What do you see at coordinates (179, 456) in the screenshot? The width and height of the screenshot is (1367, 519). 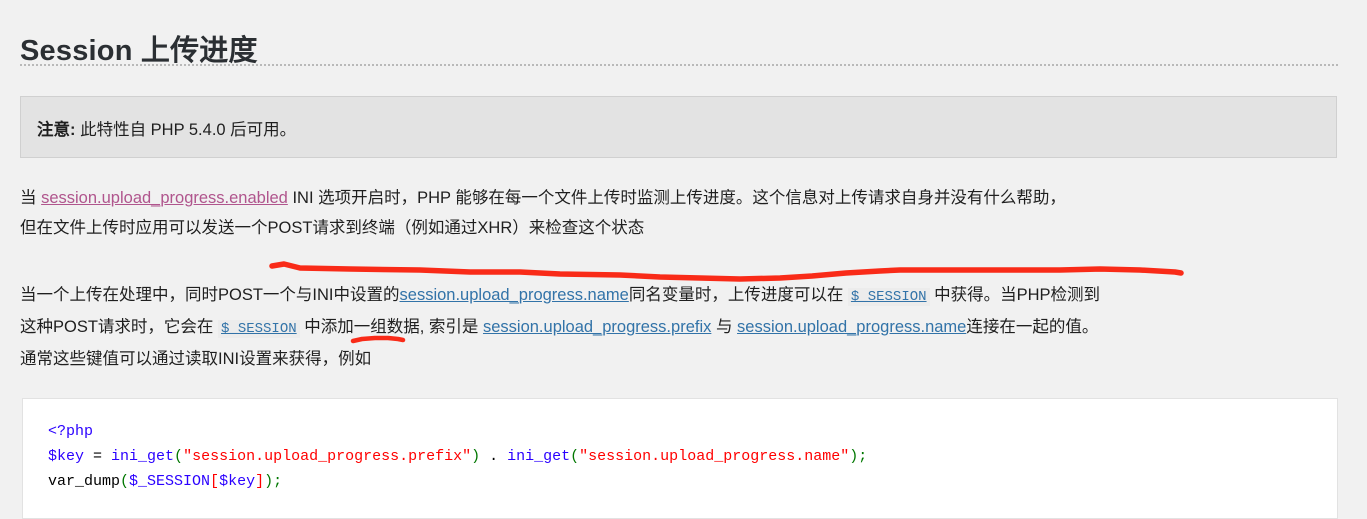 I see `code-paren-open-1: (` at bounding box center [179, 456].